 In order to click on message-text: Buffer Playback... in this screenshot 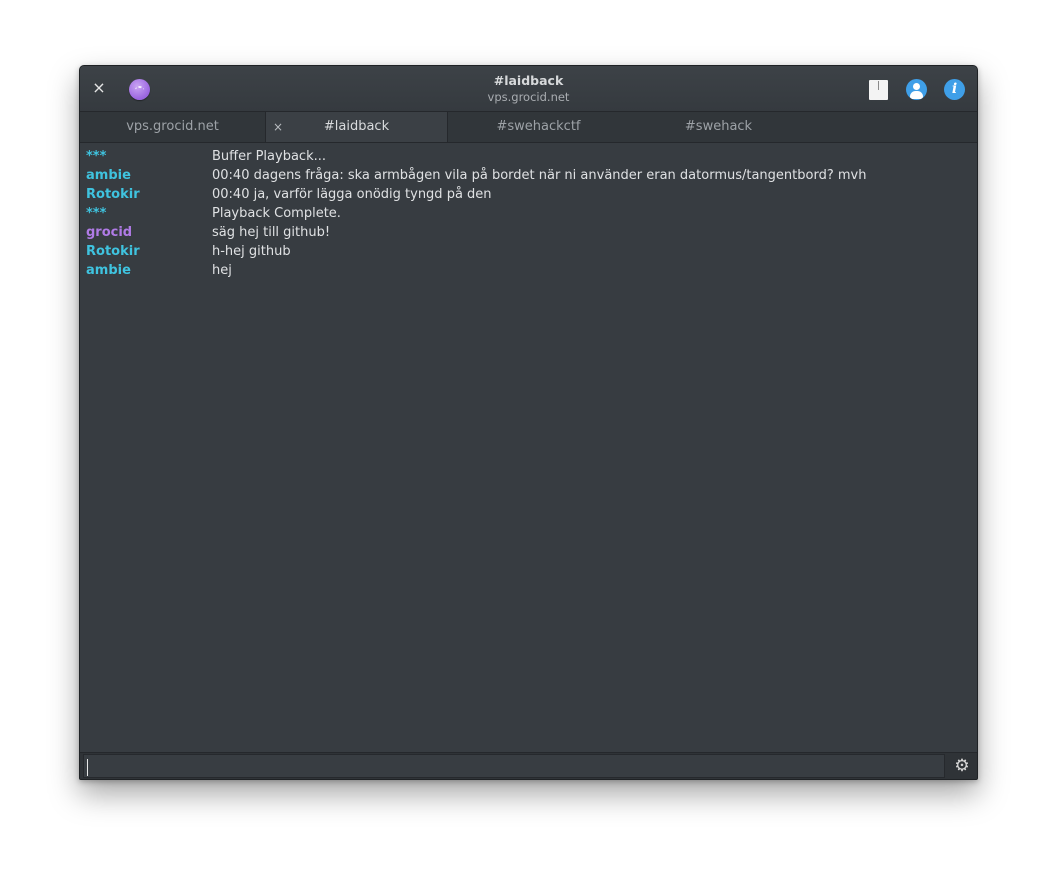, I will do `click(269, 156)`.